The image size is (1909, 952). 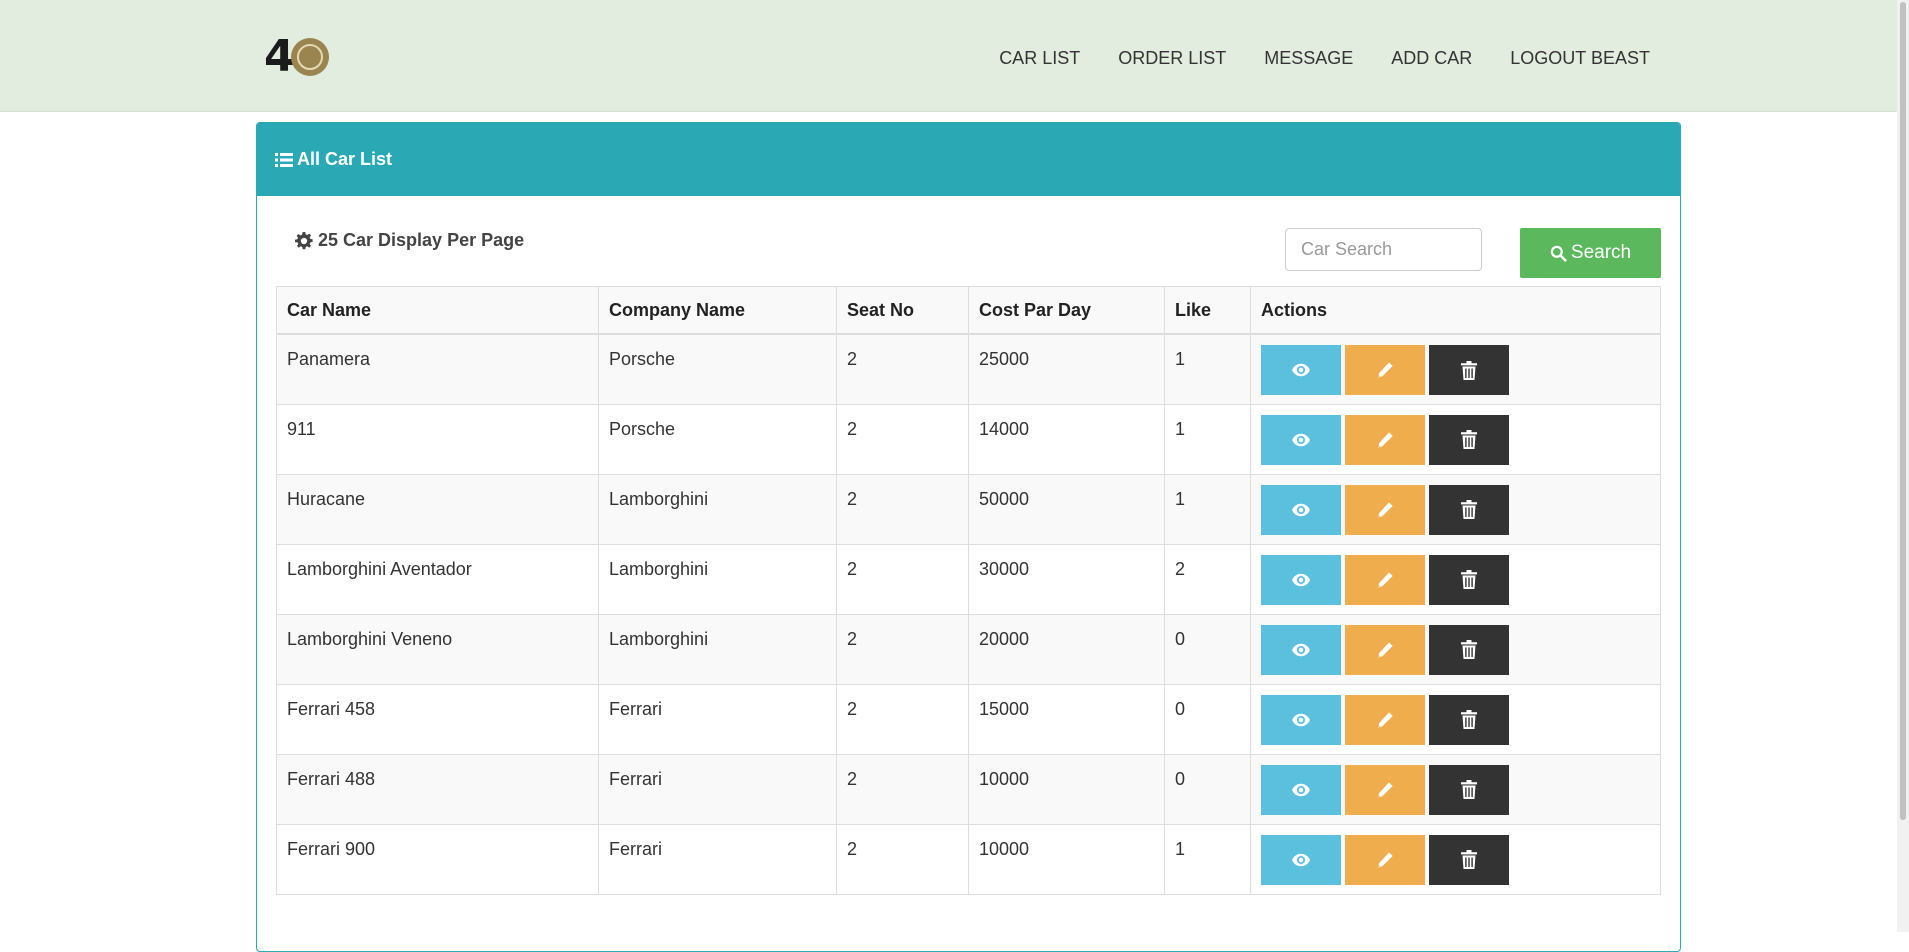 I want to click on panel-title: All Car List, so click(x=345, y=159).